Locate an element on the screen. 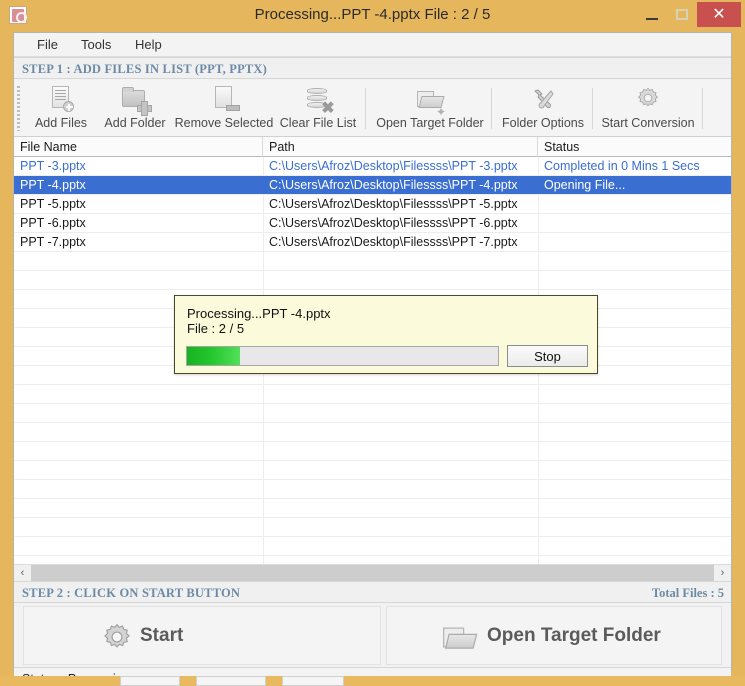  toolbar-clear-file-list: ✖ Clear File List is located at coordinates (318, 108).